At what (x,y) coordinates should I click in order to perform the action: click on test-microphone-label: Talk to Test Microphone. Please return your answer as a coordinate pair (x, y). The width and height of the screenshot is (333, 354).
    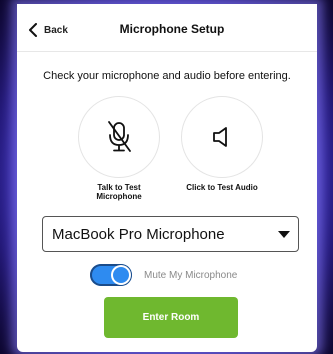
    Looking at the image, I should click on (119, 192).